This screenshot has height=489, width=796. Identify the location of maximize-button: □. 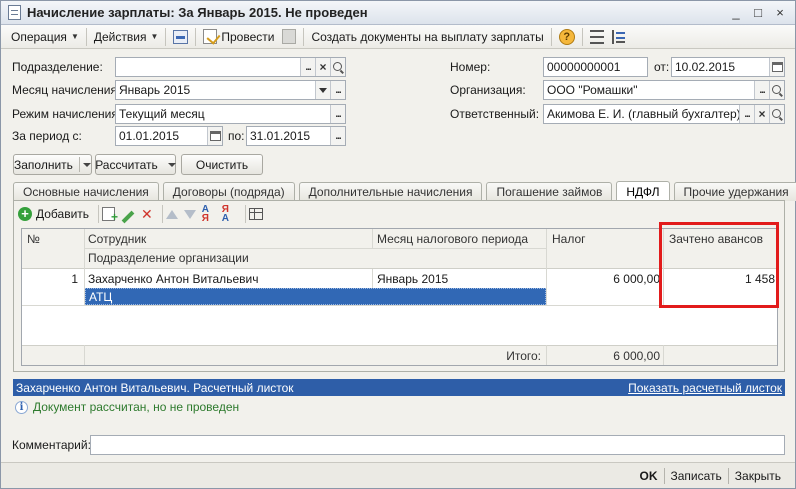
(758, 12).